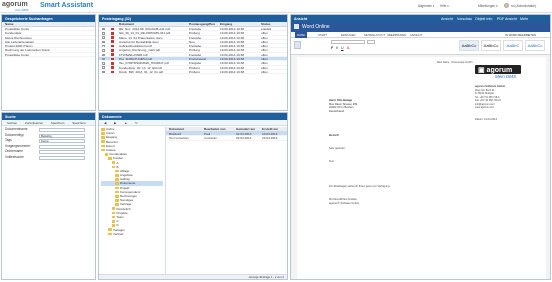 The height and width of the screenshot is (282, 552). What do you see at coordinates (513, 45) in the screenshot?
I see `style-preset: AaBbC` at bounding box center [513, 45].